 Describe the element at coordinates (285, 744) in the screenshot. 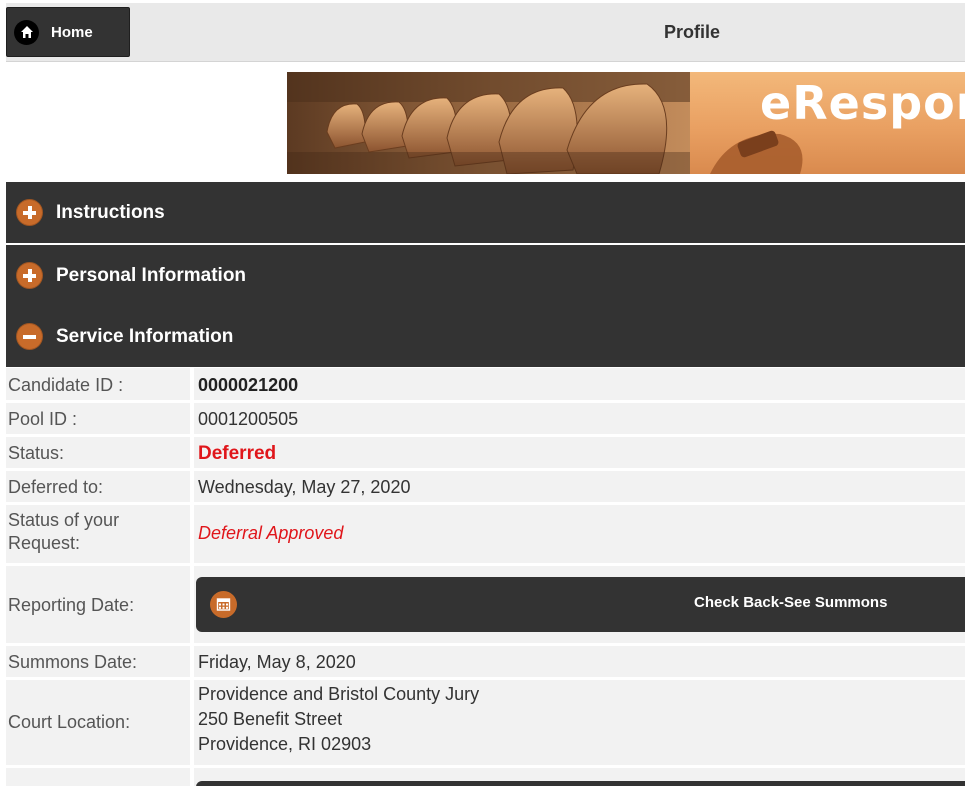

I see `court-city: Providence, RI 02903` at that location.